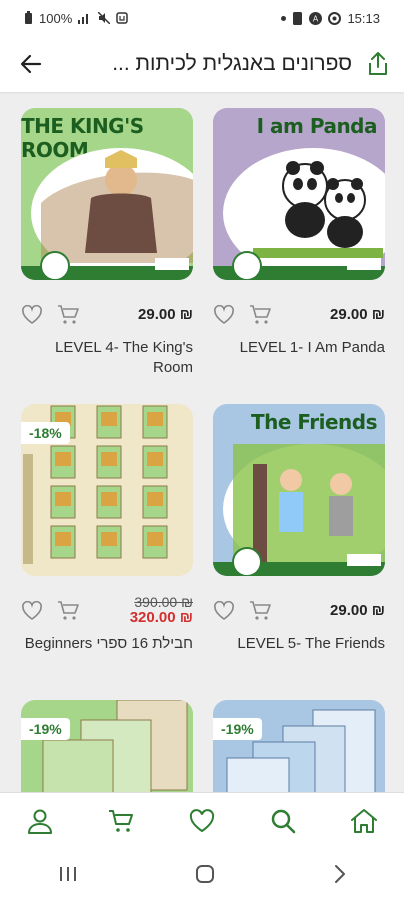 Image resolution: width=404 pixels, height=900 pixels. Describe the element at coordinates (107, 644) in the screenshot. I see `product-name: חבילת 16 ספרי Beginners` at that location.